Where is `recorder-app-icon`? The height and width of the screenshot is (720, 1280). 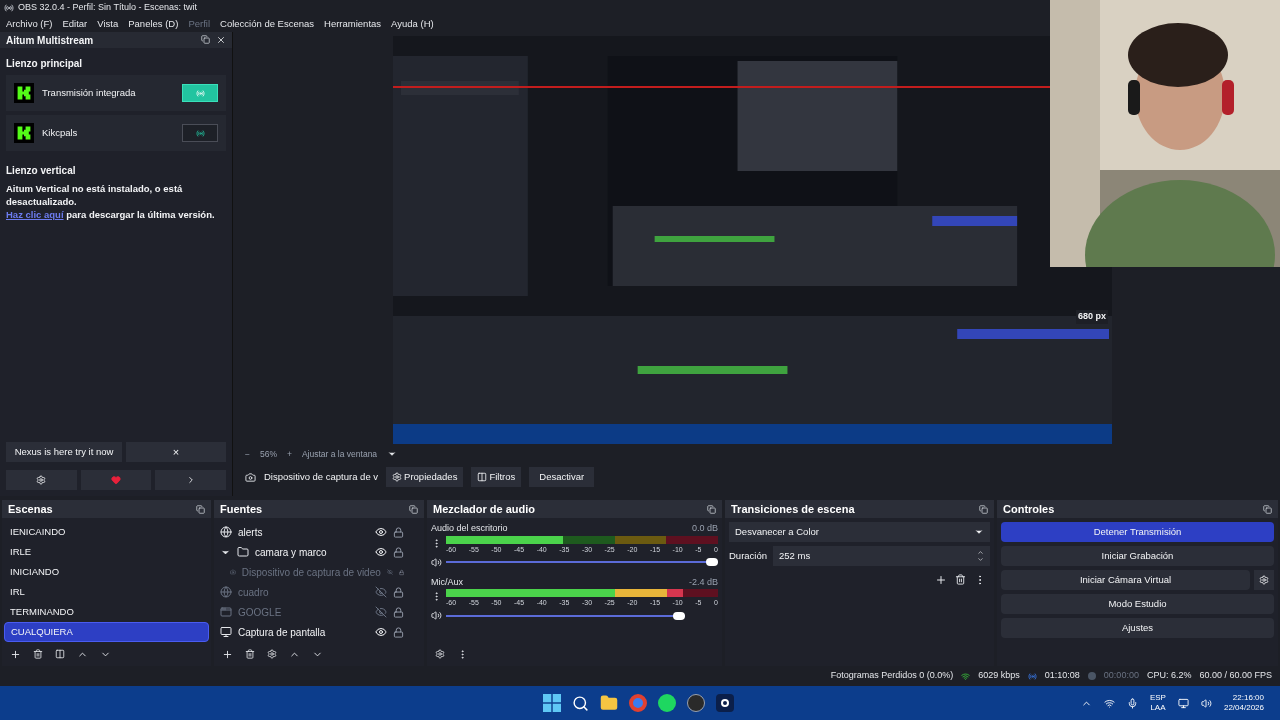
recorder-app-icon is located at coordinates (696, 703).